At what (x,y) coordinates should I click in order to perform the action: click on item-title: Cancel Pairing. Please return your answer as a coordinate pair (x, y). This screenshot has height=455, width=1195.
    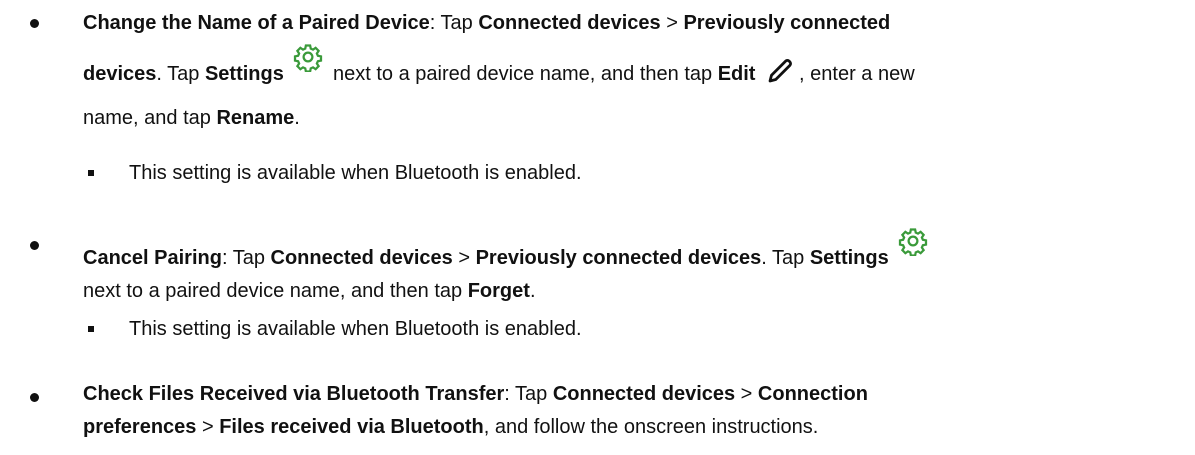
    Looking at the image, I should click on (152, 258).